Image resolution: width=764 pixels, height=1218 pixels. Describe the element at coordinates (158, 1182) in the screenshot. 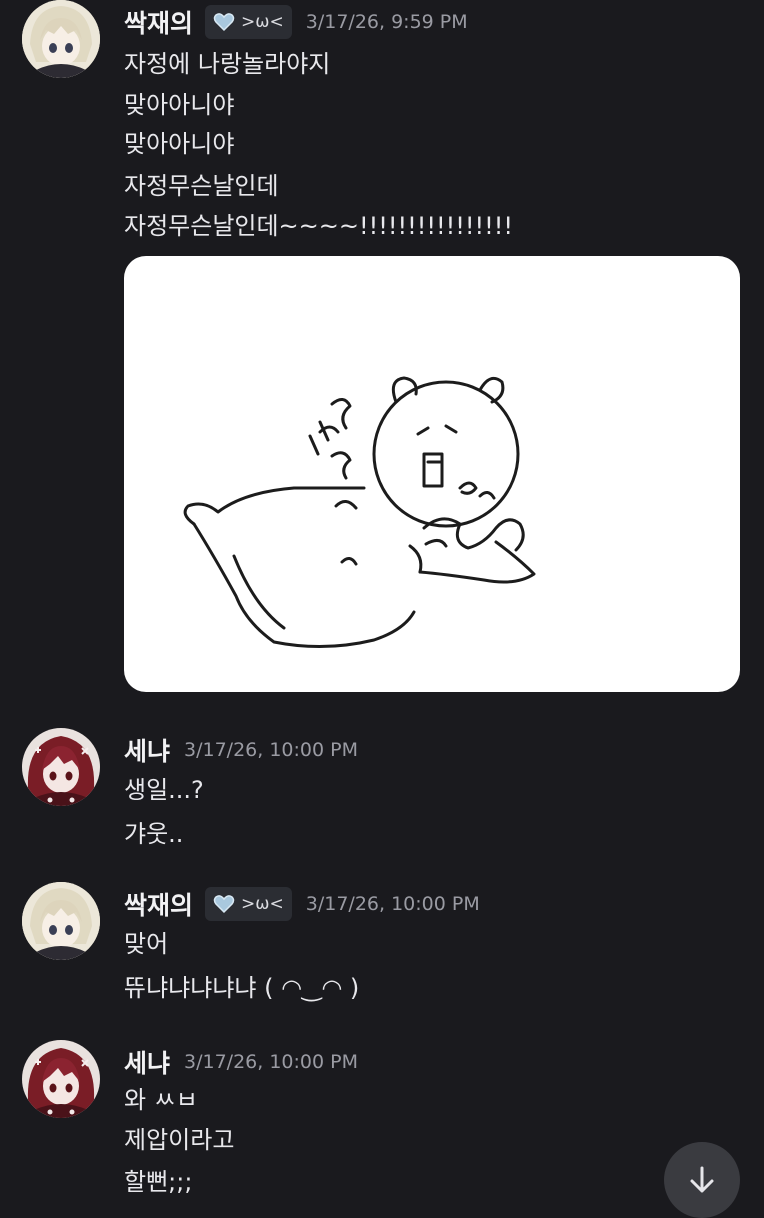

I see `message-text: 할뻔;;;` at that location.